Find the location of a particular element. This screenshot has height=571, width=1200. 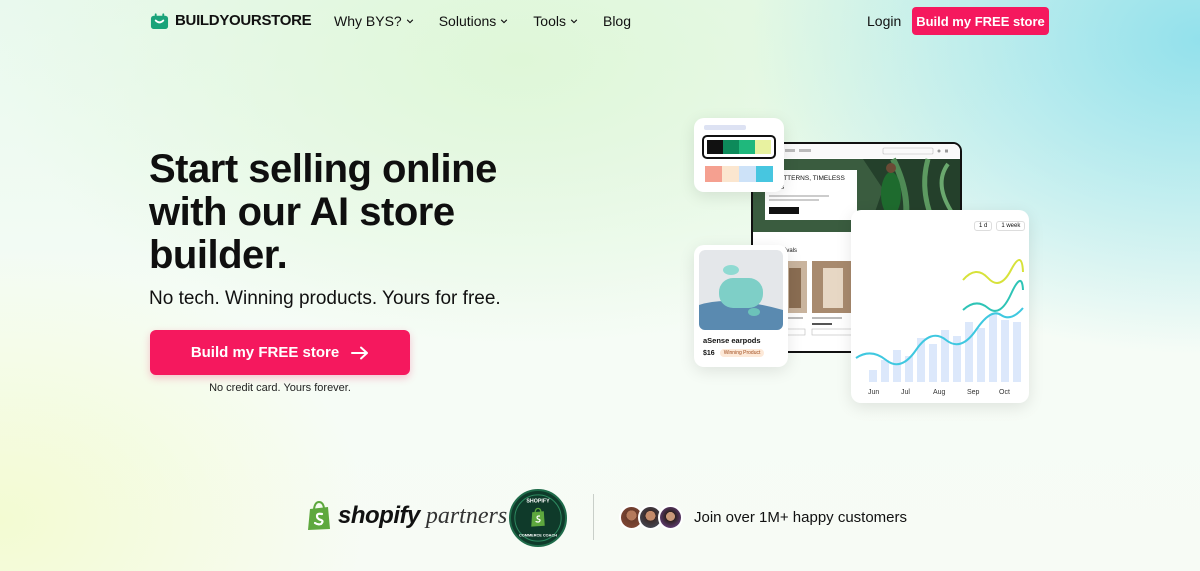

shopify-commerce-coach-badge: SHOPIFY COMMERCE COACH is located at coordinates (538, 518).